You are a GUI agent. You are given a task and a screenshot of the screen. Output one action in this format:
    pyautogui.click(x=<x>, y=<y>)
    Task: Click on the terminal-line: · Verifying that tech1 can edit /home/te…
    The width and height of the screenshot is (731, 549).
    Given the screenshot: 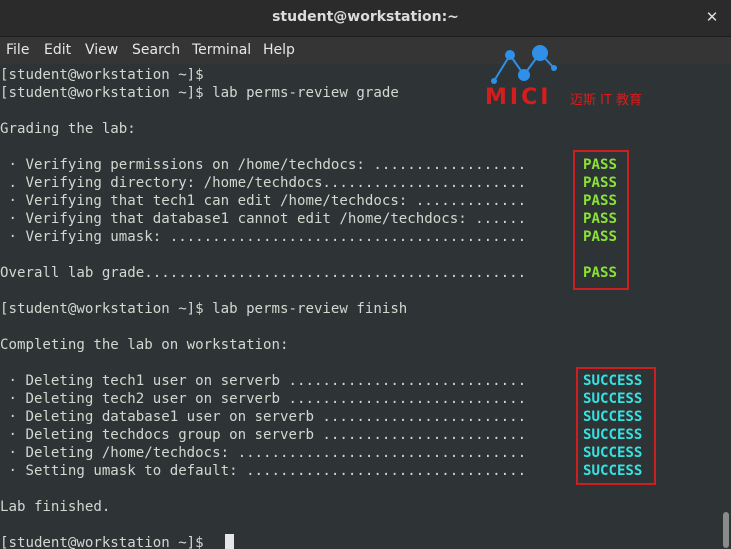 What is the action you would take?
    pyautogui.click(x=263, y=201)
    